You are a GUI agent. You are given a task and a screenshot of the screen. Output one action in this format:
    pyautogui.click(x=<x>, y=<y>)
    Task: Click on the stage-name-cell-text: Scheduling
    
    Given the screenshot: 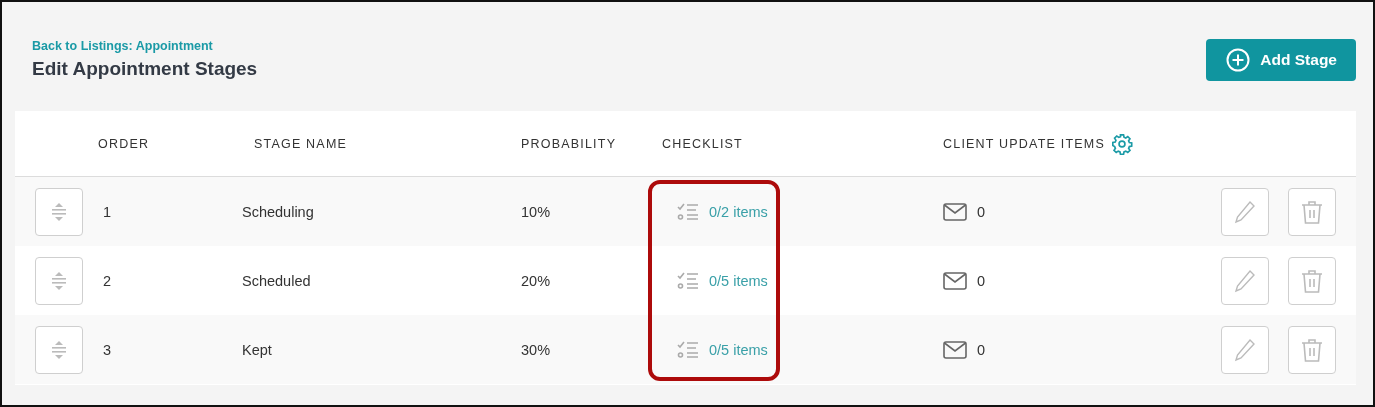 What is the action you would take?
    pyautogui.click(x=278, y=211)
    